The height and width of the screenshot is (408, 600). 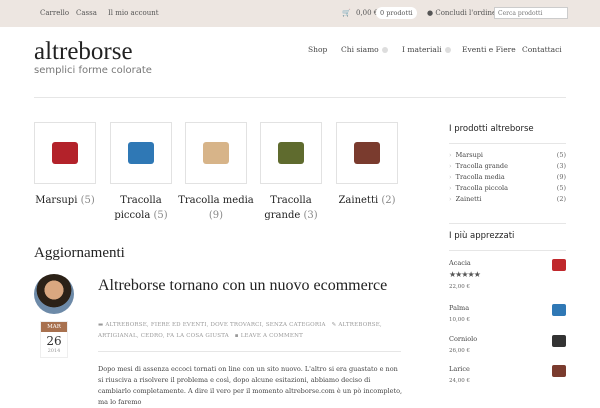 What do you see at coordinates (216, 208) in the screenshot?
I see `category-label: Tracolla media (9)` at bounding box center [216, 208].